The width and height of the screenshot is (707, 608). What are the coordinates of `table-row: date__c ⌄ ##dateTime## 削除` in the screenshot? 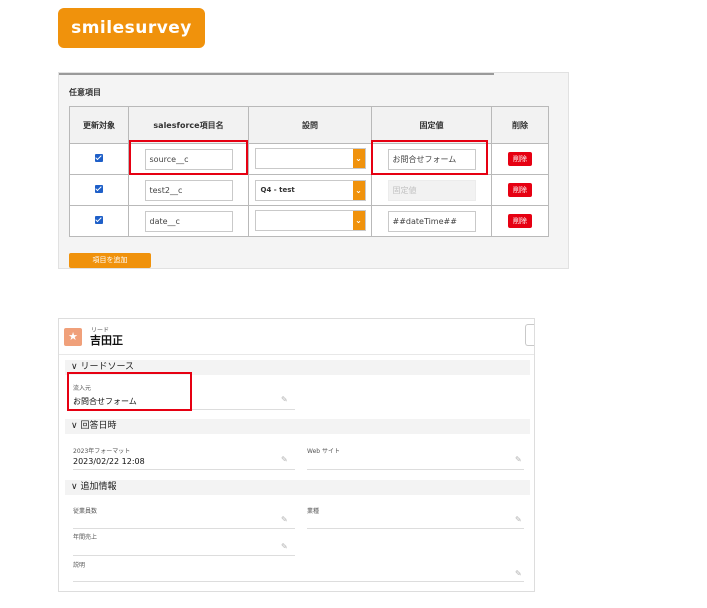 It's located at (309, 221).